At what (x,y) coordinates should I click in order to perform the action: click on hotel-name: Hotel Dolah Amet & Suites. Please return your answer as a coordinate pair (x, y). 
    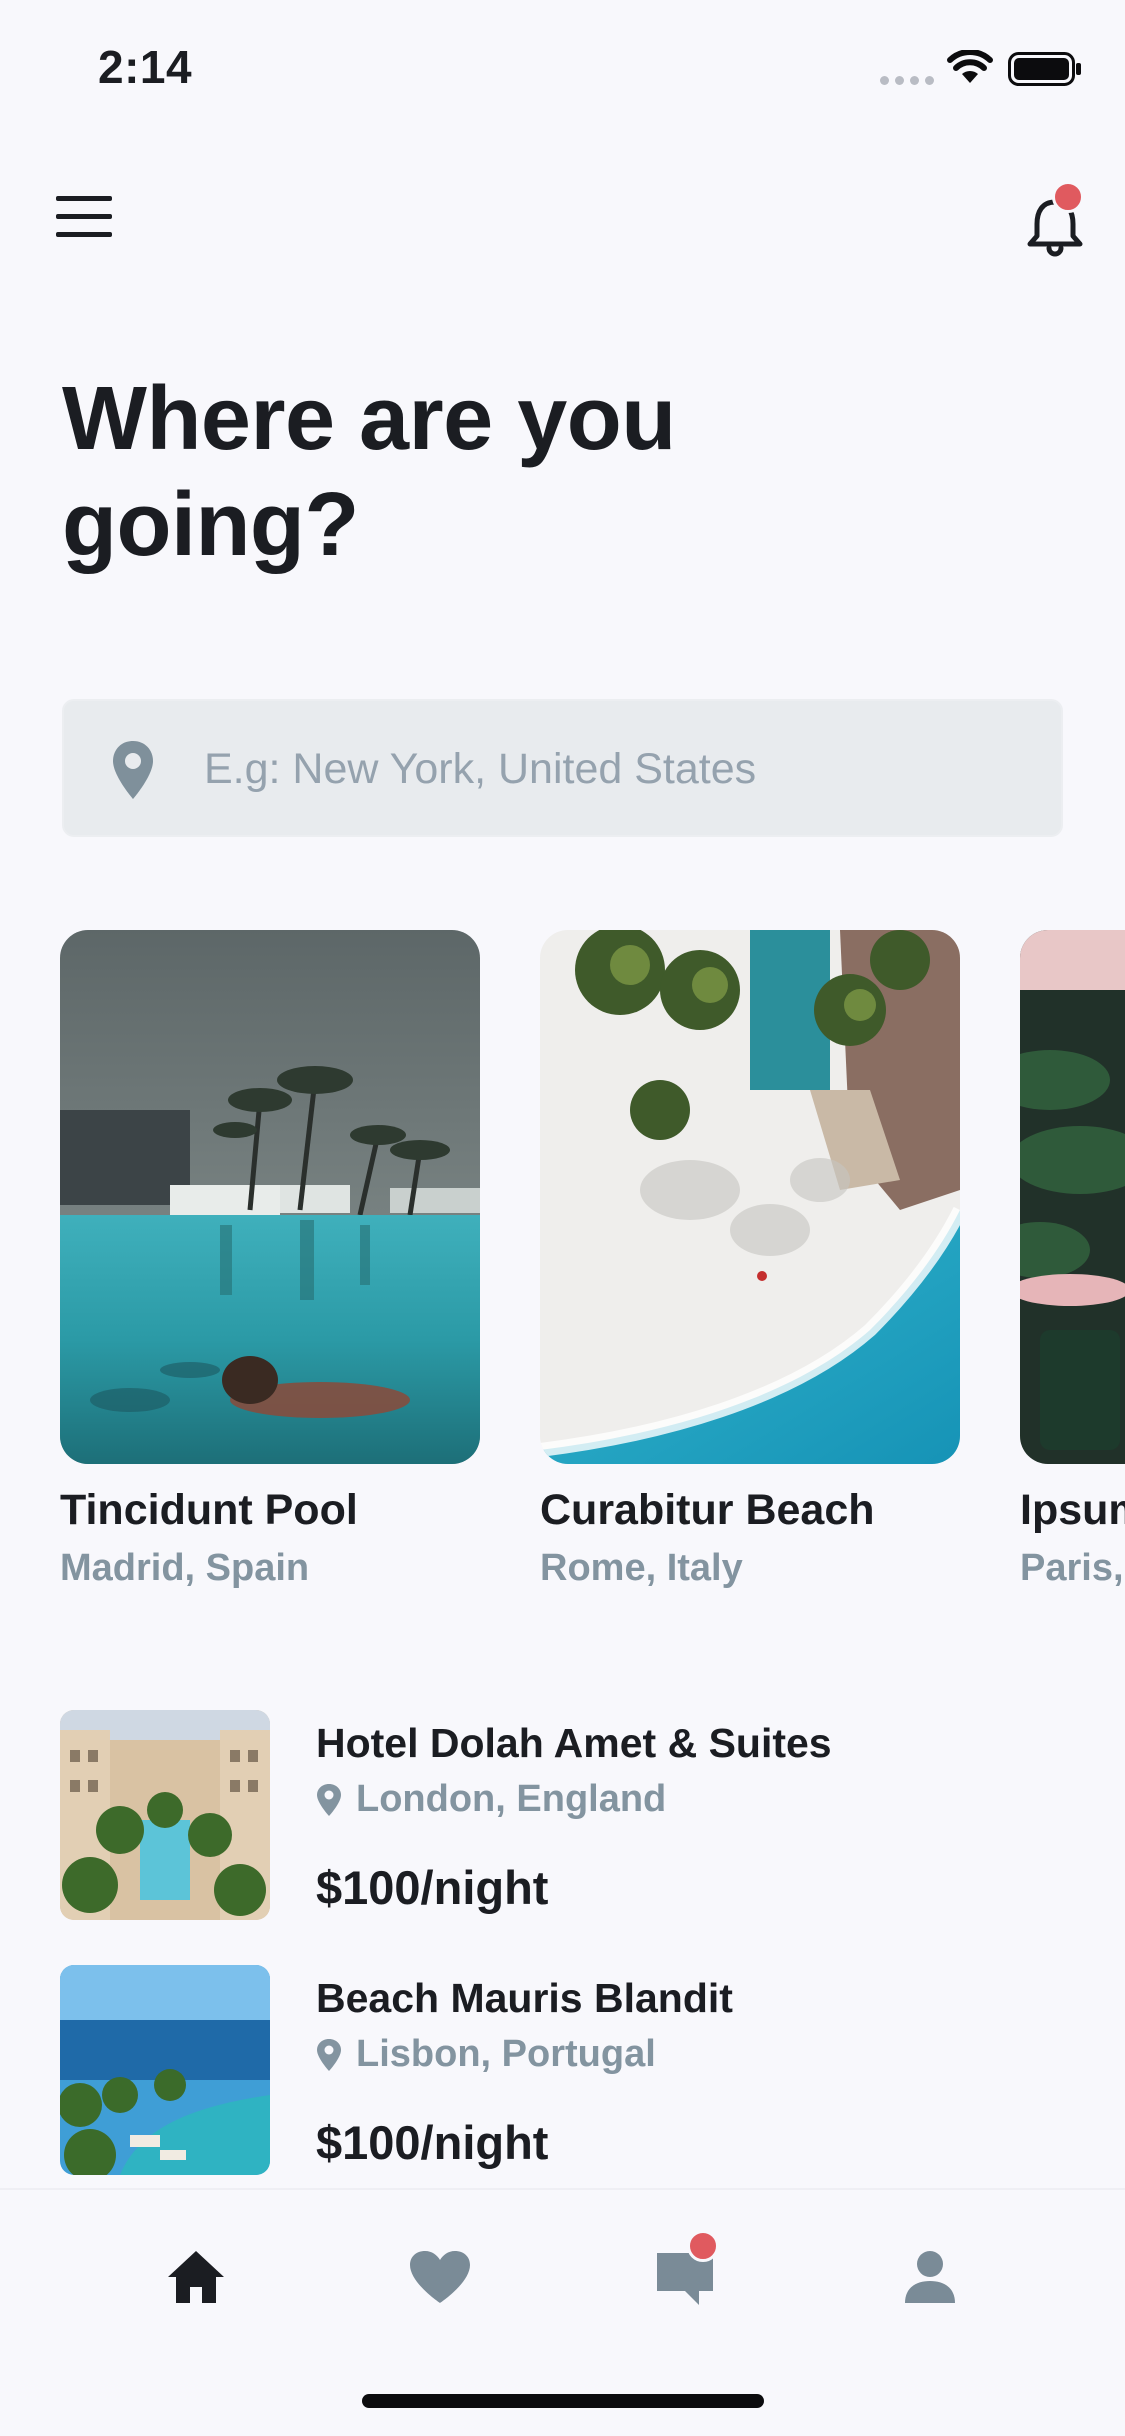
    Looking at the image, I should click on (574, 1743).